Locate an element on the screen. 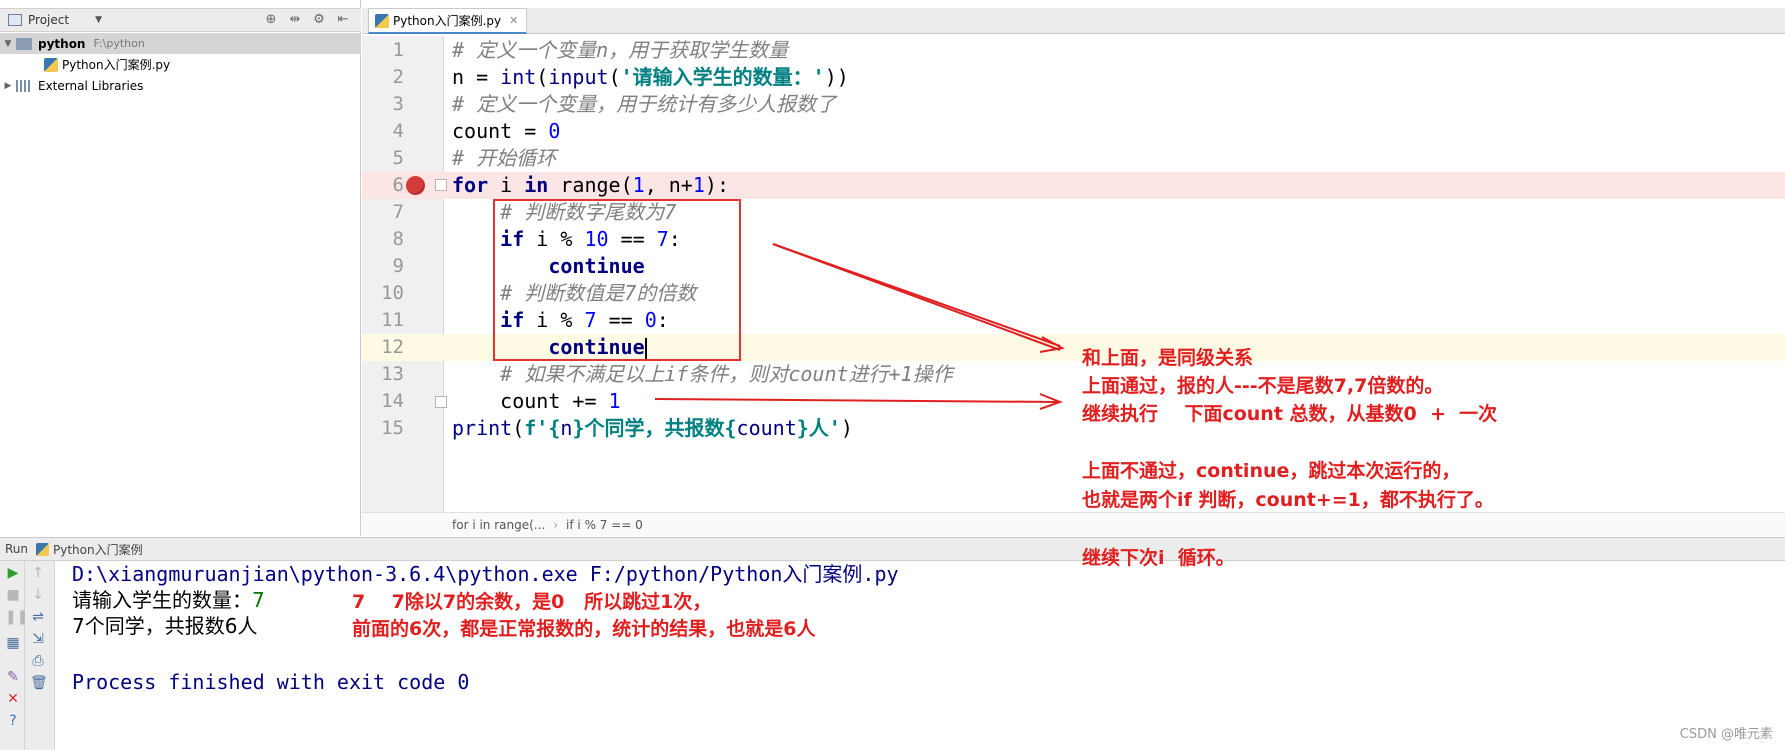  line-number: 2 is located at coordinates (398, 77).